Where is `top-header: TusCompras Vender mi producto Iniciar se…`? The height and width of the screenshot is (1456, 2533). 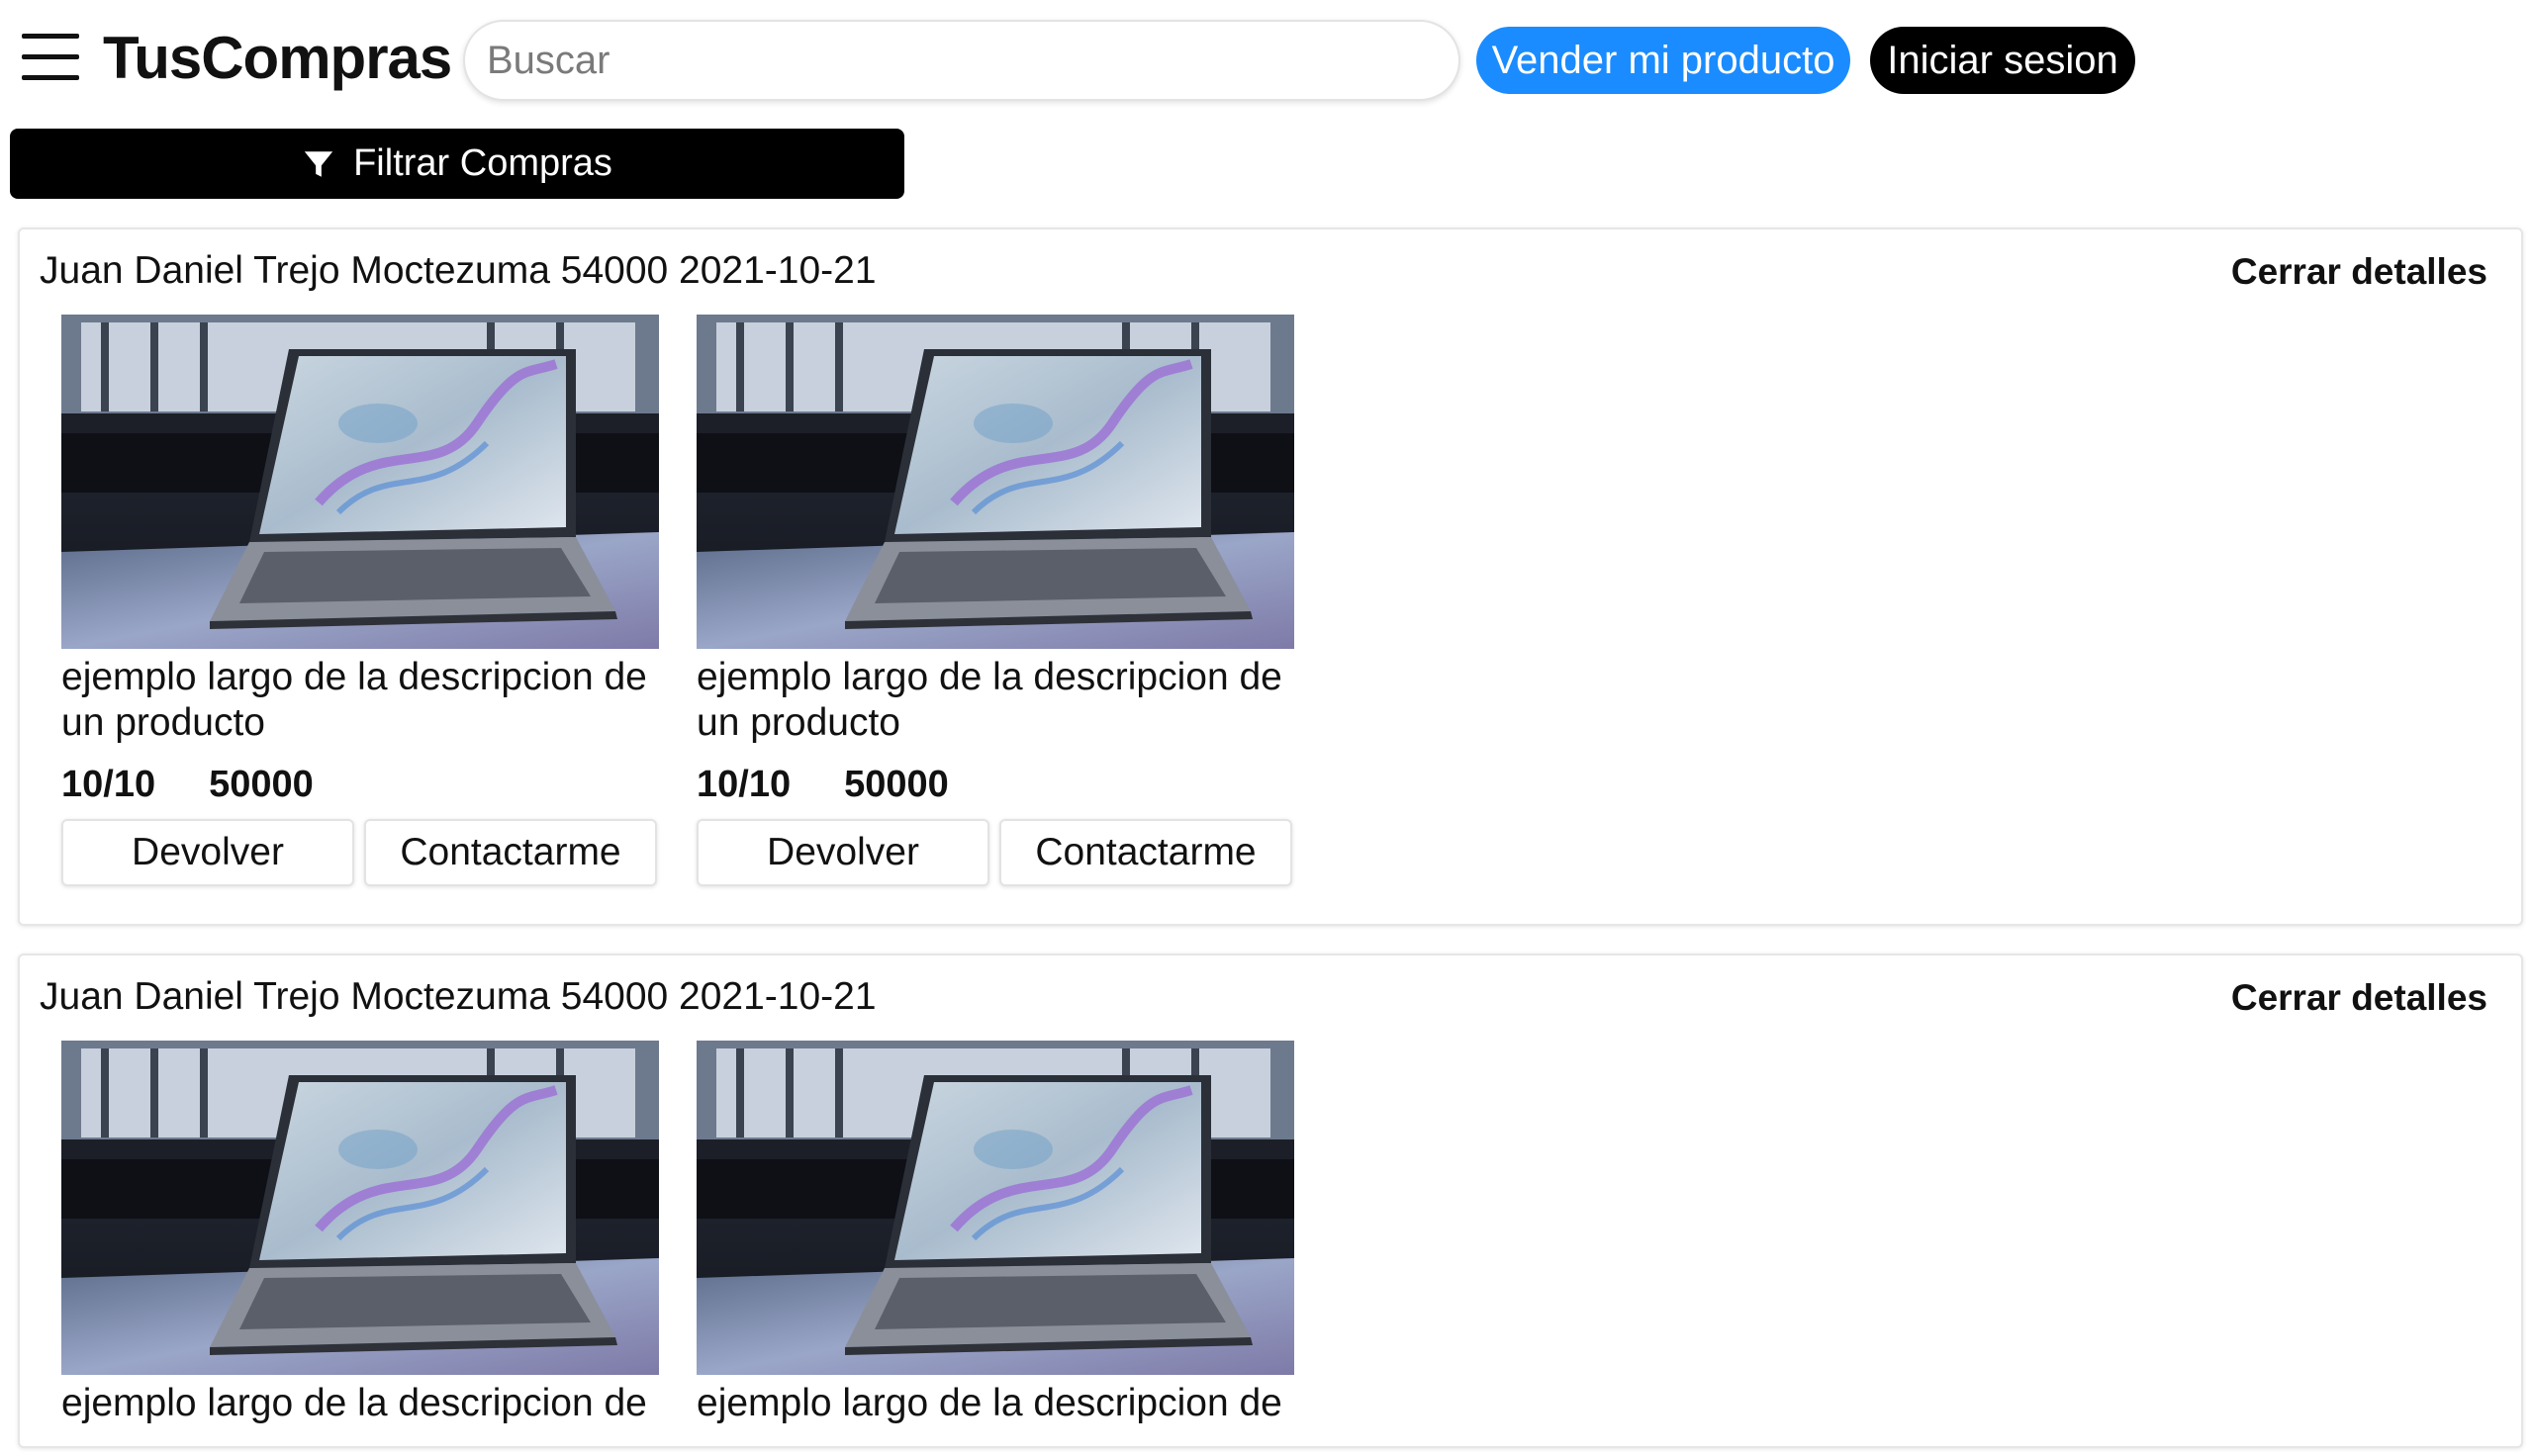 top-header: TusCompras Vender mi producto Iniciar se… is located at coordinates (1266, 61).